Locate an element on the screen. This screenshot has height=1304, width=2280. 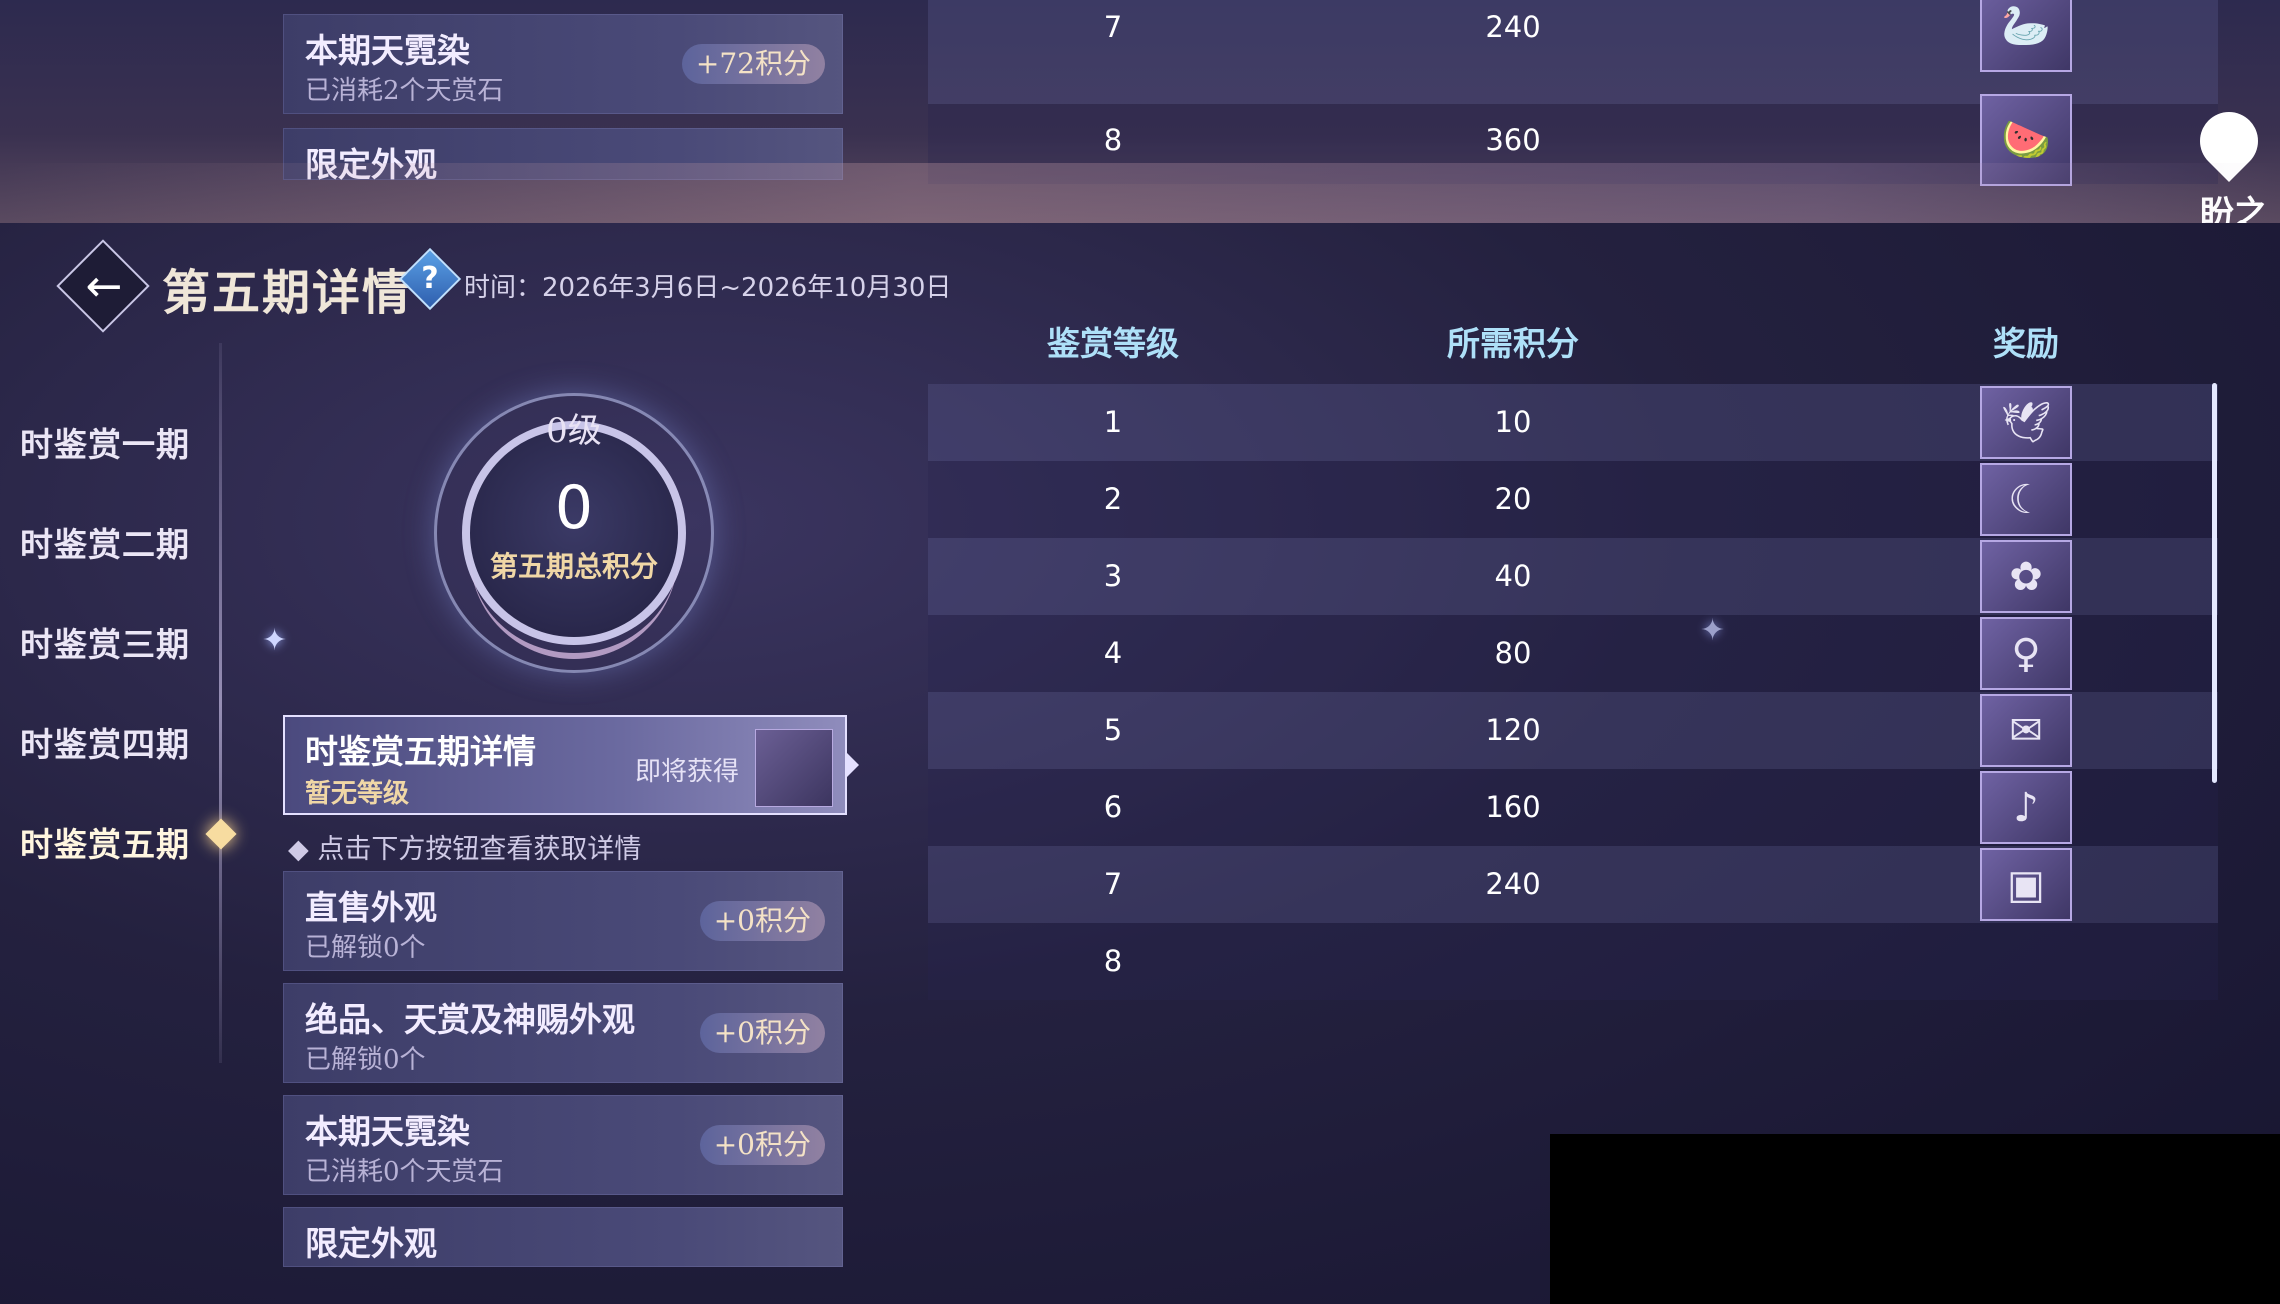
detail-level-status: 暂无等级 is located at coordinates (357, 794).